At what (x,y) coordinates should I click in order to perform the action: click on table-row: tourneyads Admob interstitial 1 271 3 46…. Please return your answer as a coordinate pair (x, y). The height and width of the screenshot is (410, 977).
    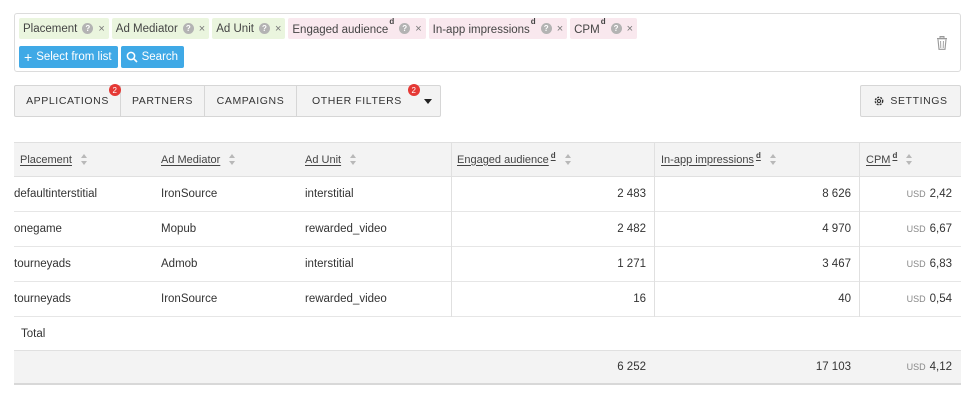
    Looking at the image, I should click on (487, 264).